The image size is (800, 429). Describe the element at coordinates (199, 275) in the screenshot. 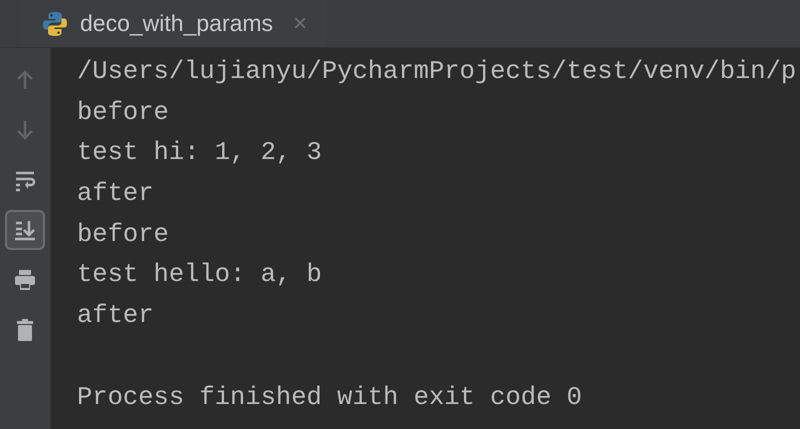

I see `console-line: test hello: a, b` at that location.